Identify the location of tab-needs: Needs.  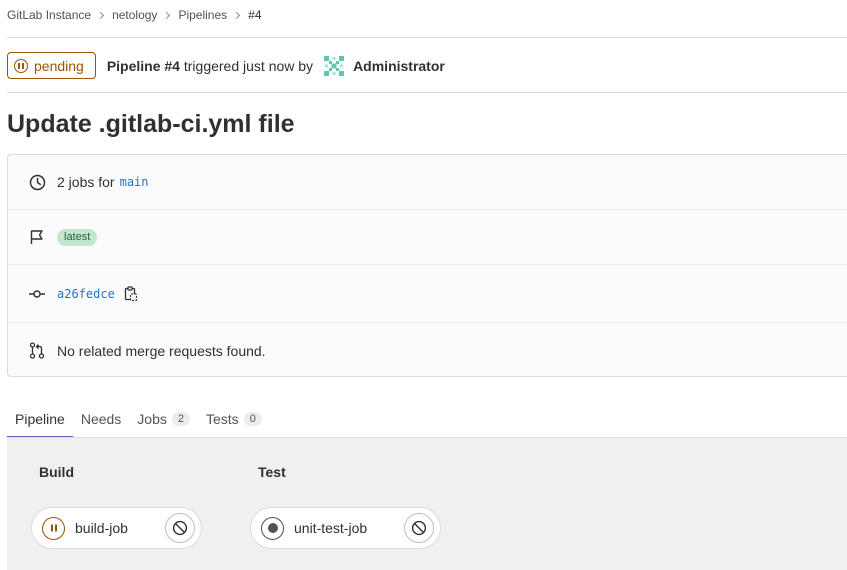
(101, 419).